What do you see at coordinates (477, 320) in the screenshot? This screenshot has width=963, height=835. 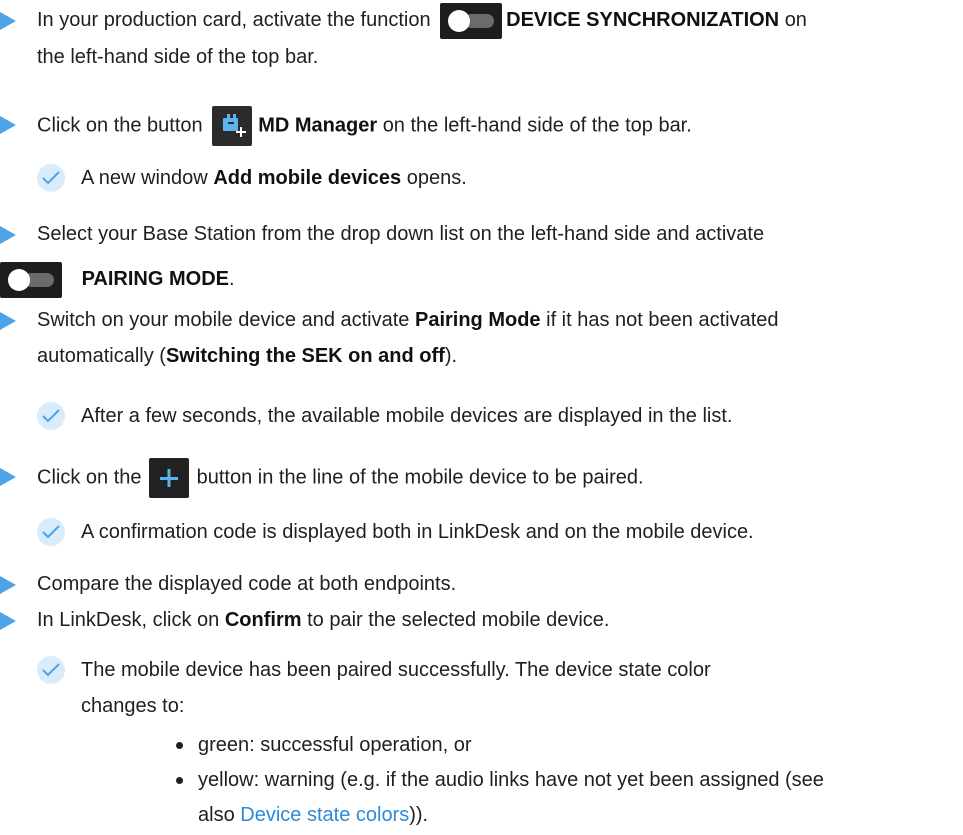 I see `pairing-mode-text: Pairing Mode` at bounding box center [477, 320].